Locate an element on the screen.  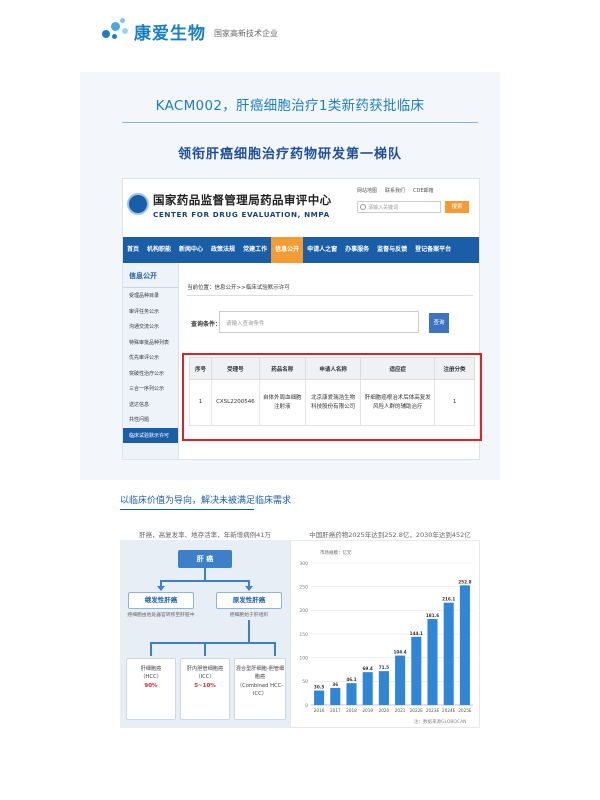
data-label: 181.6 is located at coordinates (432, 615).